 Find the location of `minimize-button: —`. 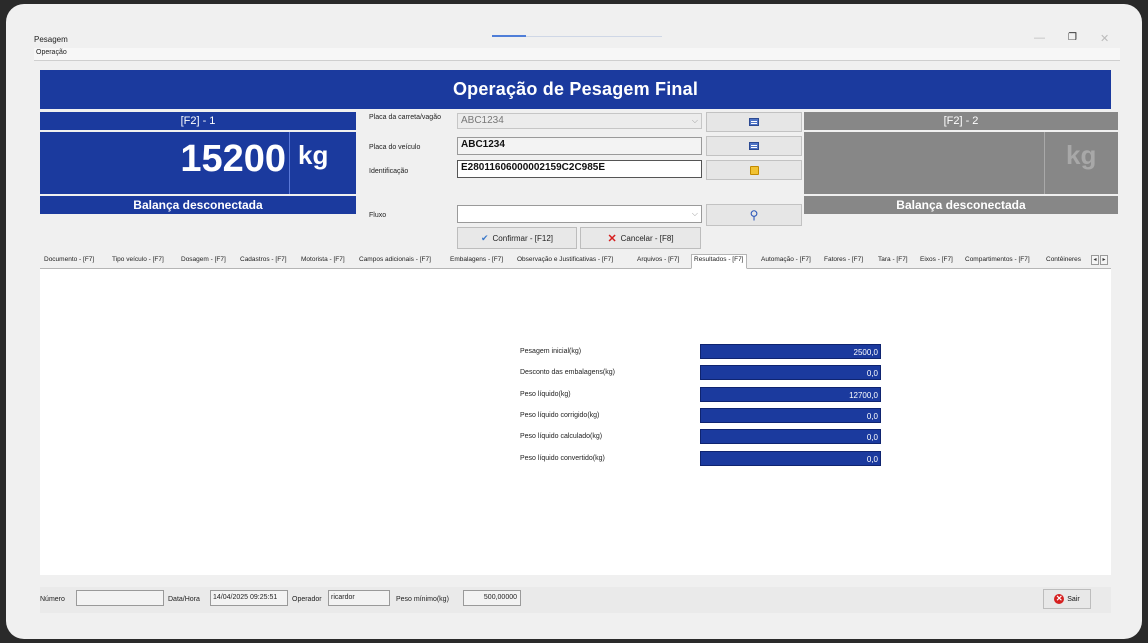

minimize-button: — is located at coordinates (1039, 38).